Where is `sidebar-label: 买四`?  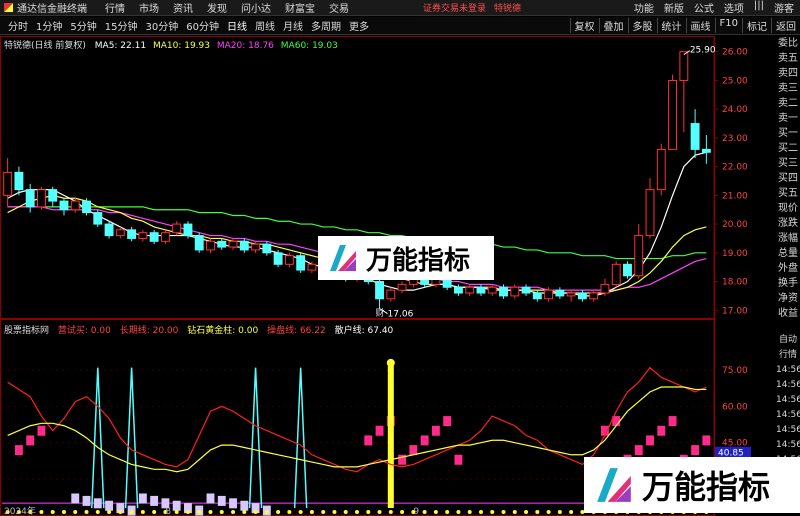 sidebar-label: 买四 is located at coordinates (788, 178).